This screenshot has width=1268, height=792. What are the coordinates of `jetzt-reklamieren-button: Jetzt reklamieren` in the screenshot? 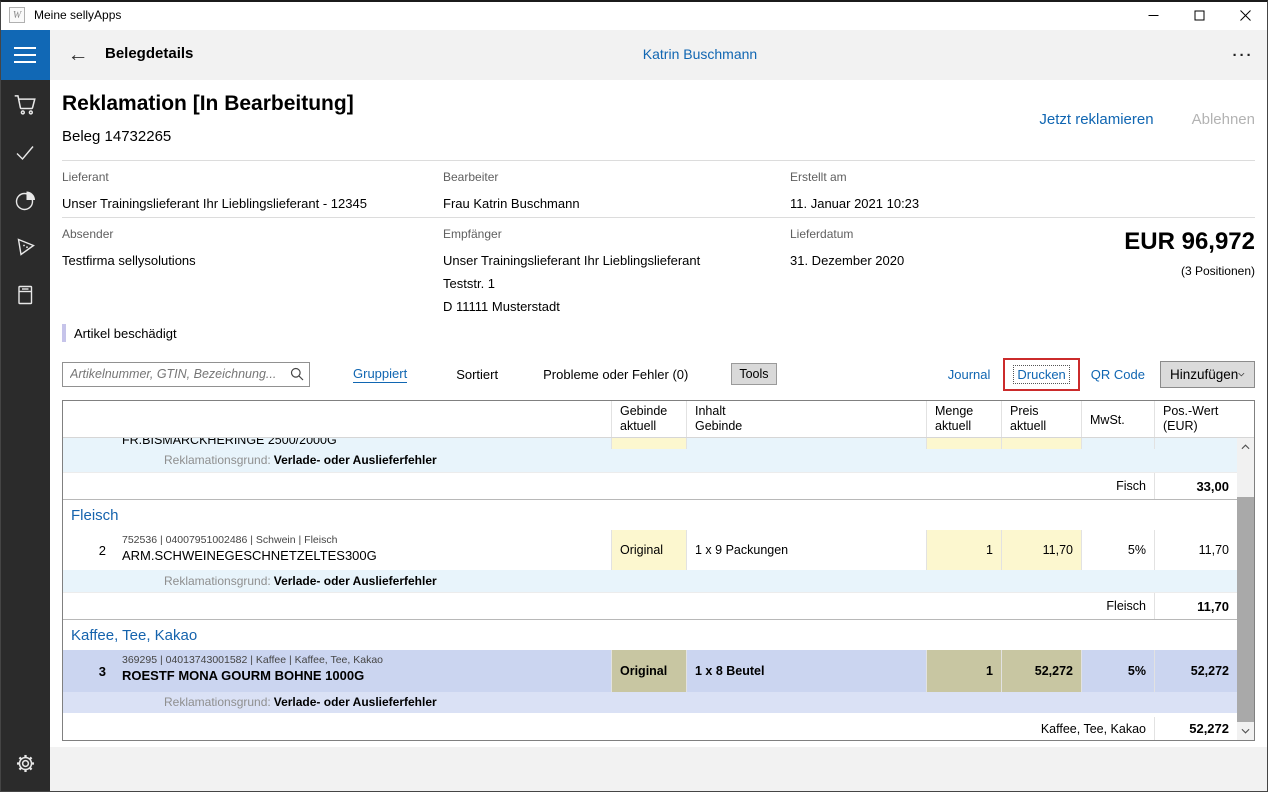 It's located at (1096, 119).